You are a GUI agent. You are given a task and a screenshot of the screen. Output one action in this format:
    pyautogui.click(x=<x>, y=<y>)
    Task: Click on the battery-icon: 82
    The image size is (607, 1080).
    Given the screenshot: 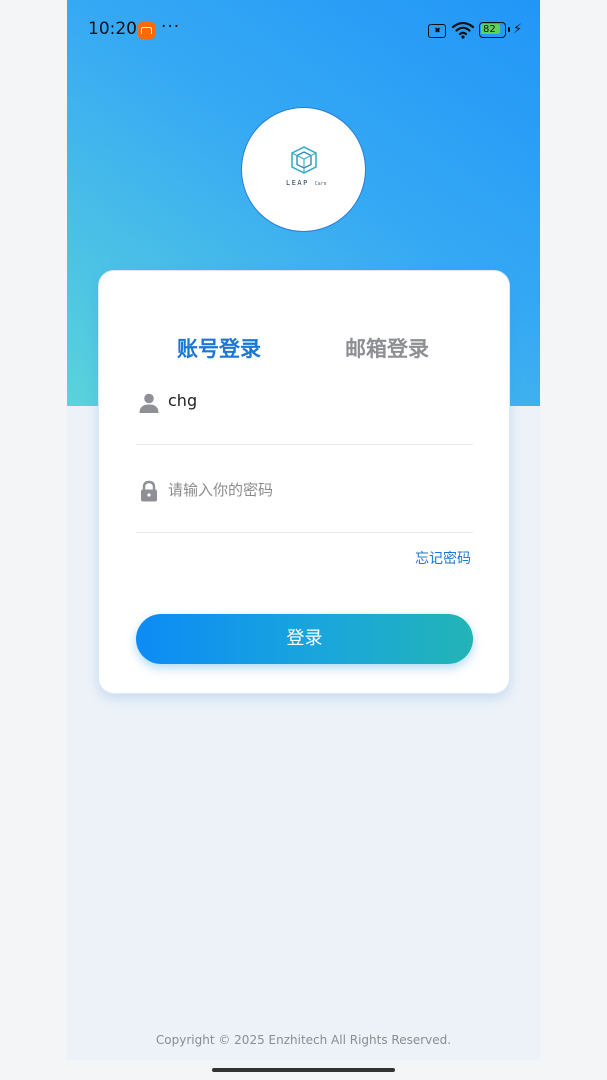 What is the action you would take?
    pyautogui.click(x=494, y=30)
    